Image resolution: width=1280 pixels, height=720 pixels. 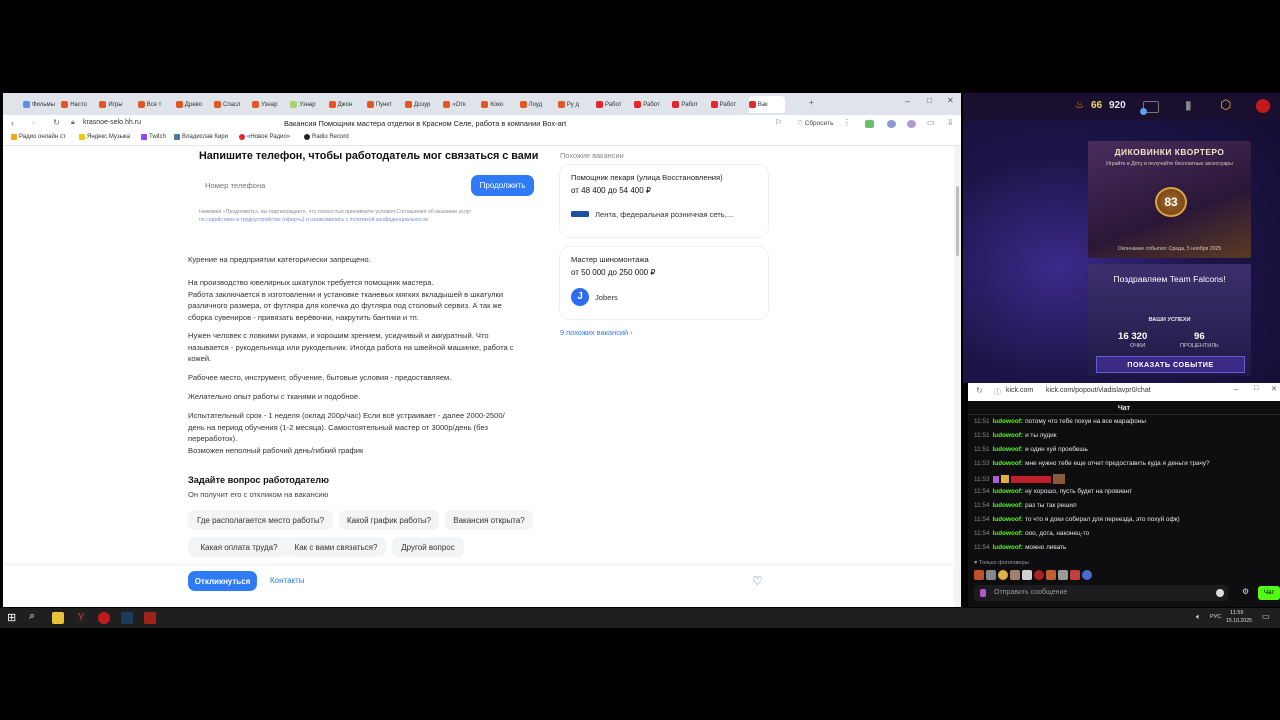 What do you see at coordinates (950, 100) in the screenshot?
I see `close-window-icon: ✕` at bounding box center [950, 100].